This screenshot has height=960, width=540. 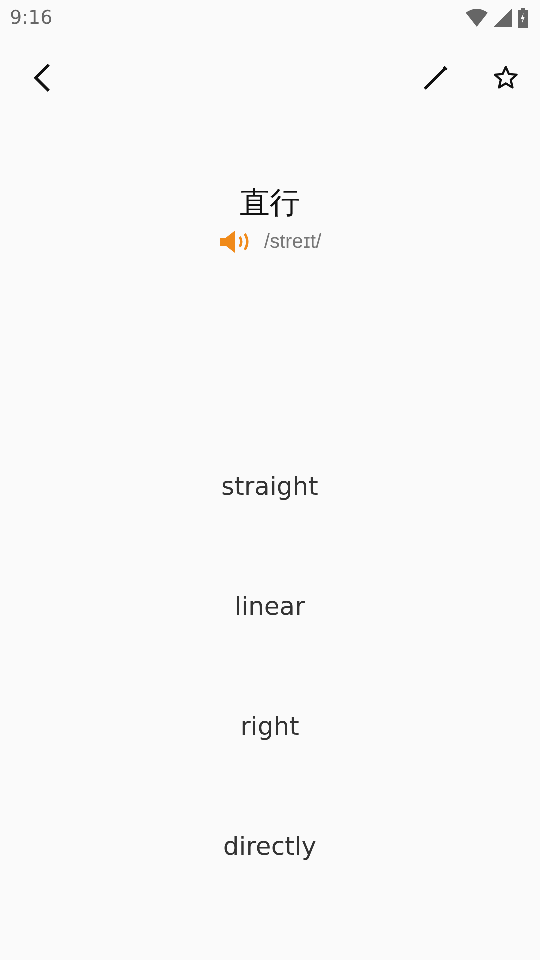 I want to click on answer-option: straight, so click(x=270, y=486).